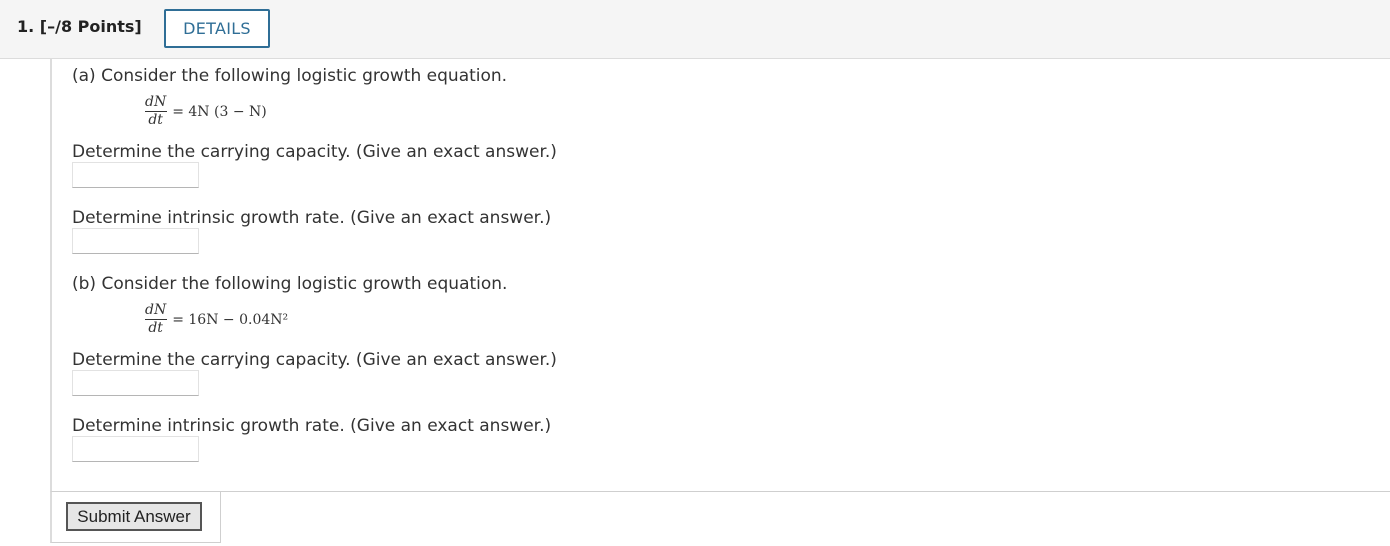 The image size is (1390, 546). What do you see at coordinates (135, 383) in the screenshot?
I see `part-b-capacity-input` at bounding box center [135, 383].